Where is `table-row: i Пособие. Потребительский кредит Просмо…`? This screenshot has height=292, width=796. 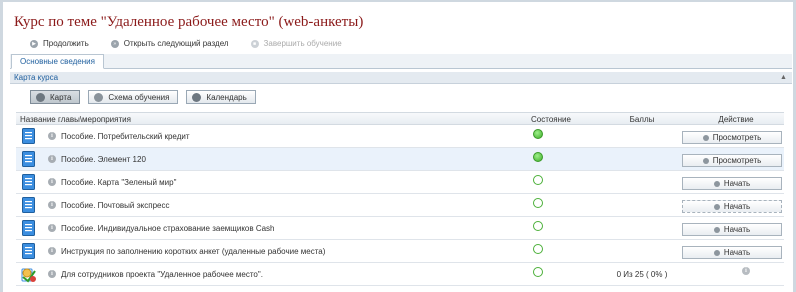
table-row: i Пособие. Потребительский кредит Просмо… is located at coordinates (400, 136).